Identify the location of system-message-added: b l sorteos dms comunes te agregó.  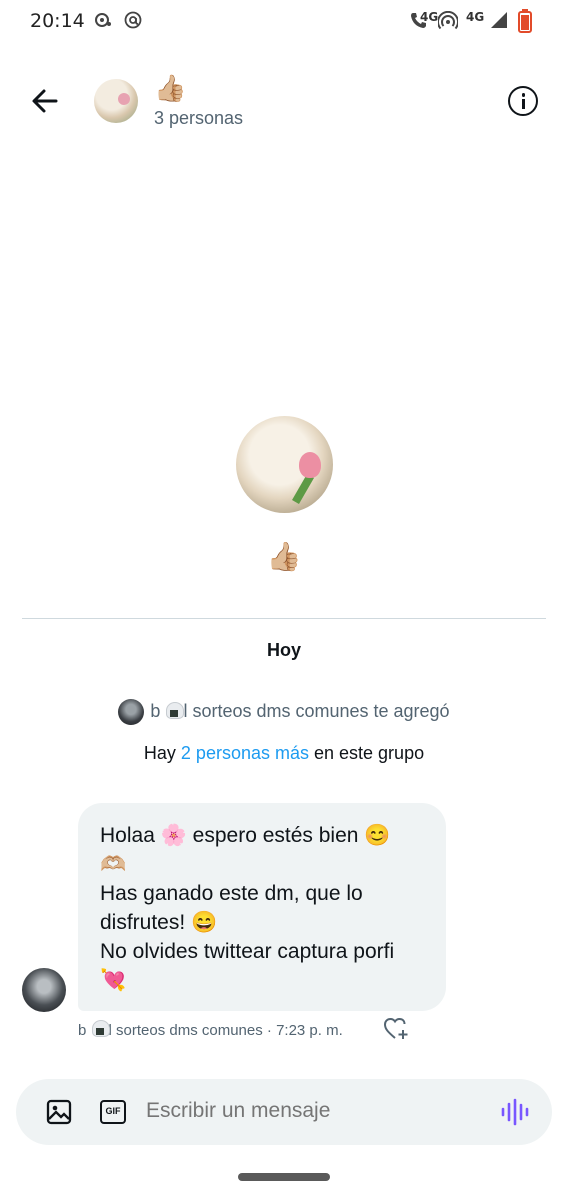
(284, 712).